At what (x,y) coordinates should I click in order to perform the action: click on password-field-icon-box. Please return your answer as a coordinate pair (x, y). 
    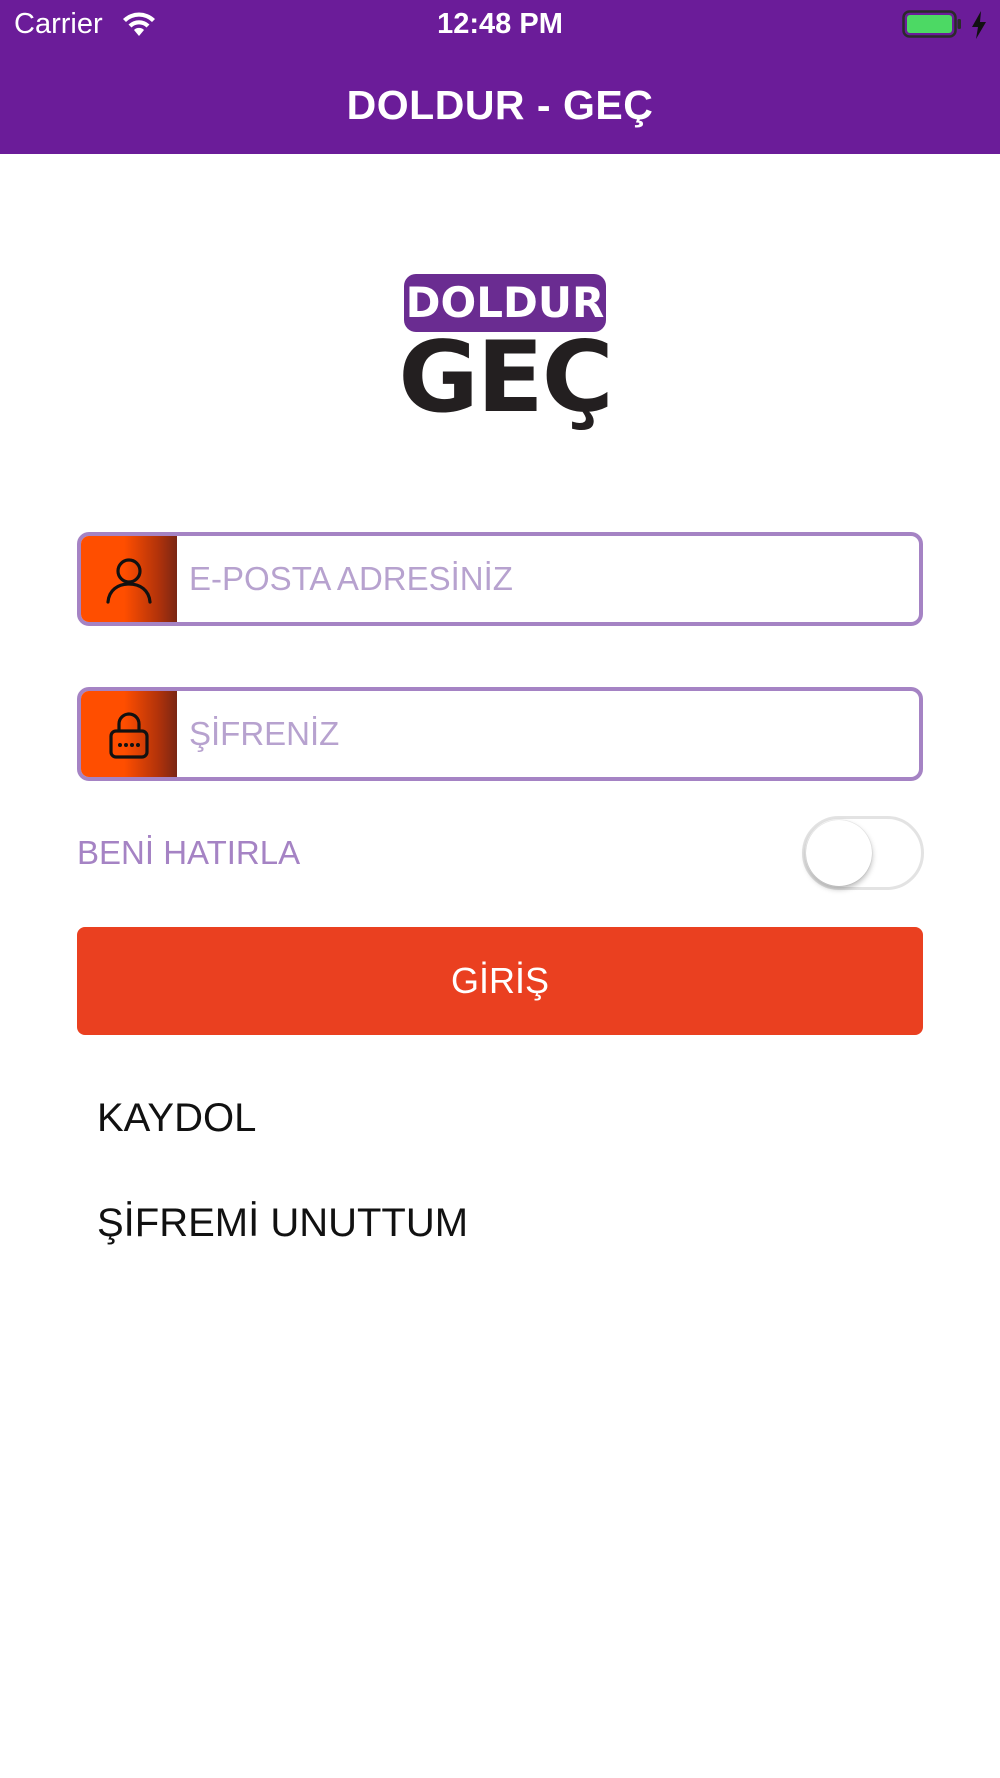
    Looking at the image, I should click on (129, 734).